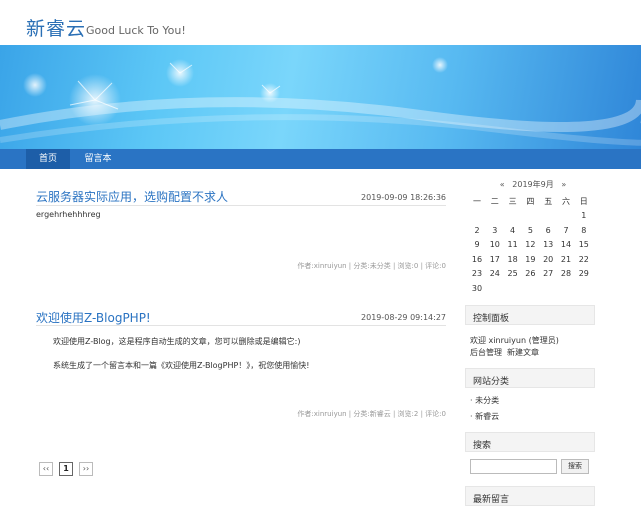 This screenshot has width=641, height=514. What do you see at coordinates (494, 274) in the screenshot?
I see `calendar-day: 24` at bounding box center [494, 274].